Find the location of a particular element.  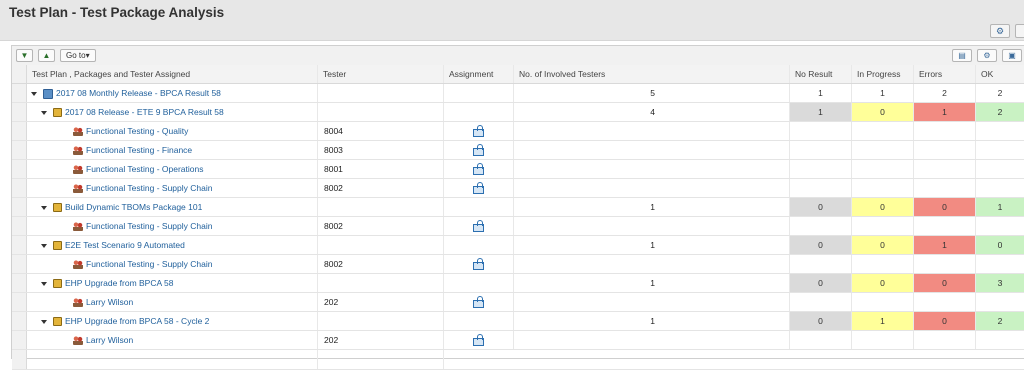

collapse-all-button: ▲ is located at coordinates (46, 55).